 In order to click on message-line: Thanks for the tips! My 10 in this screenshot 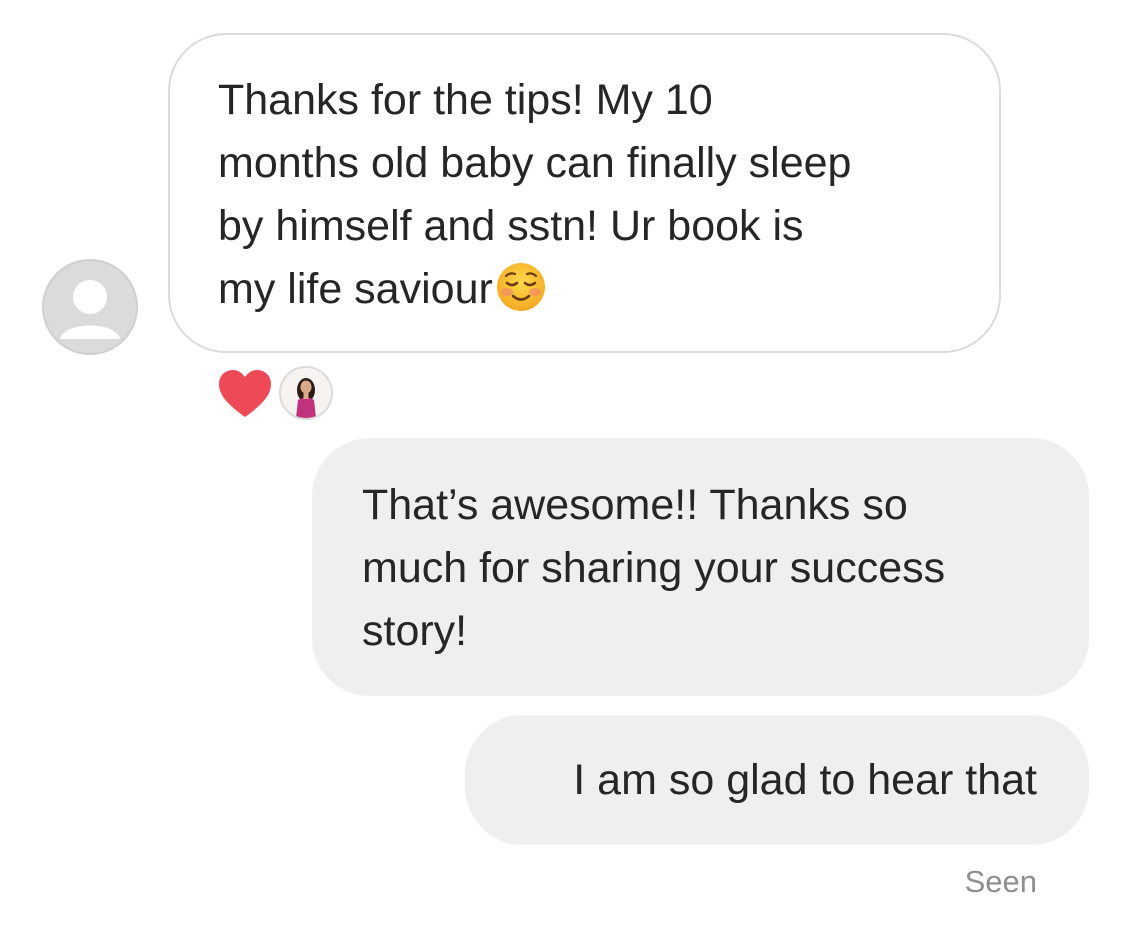, I will do `click(465, 100)`.